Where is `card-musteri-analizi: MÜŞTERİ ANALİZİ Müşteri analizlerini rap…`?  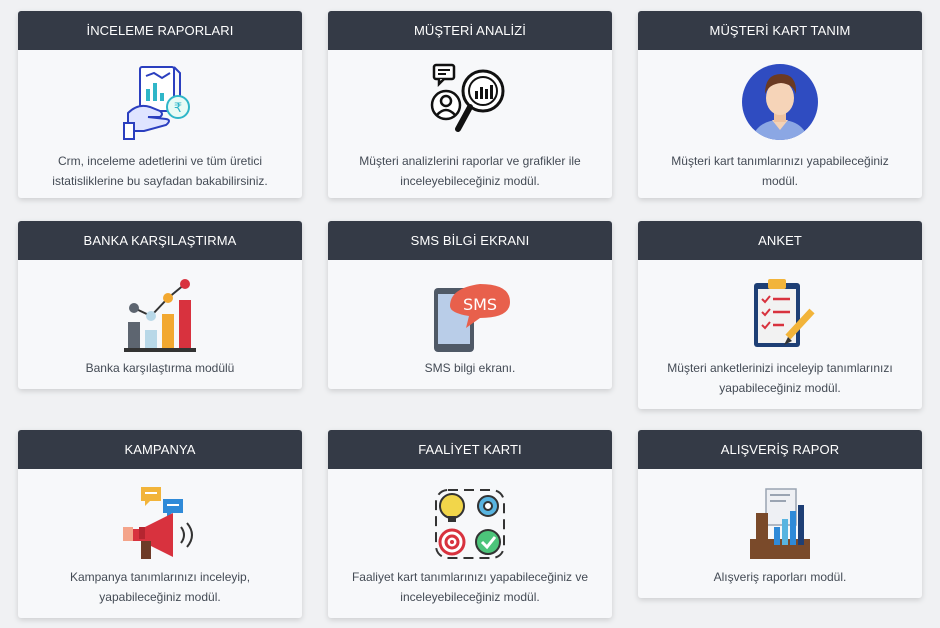
card-musteri-analizi: MÜŞTERİ ANALİZİ Müşteri analizlerini rap… is located at coordinates (470, 104).